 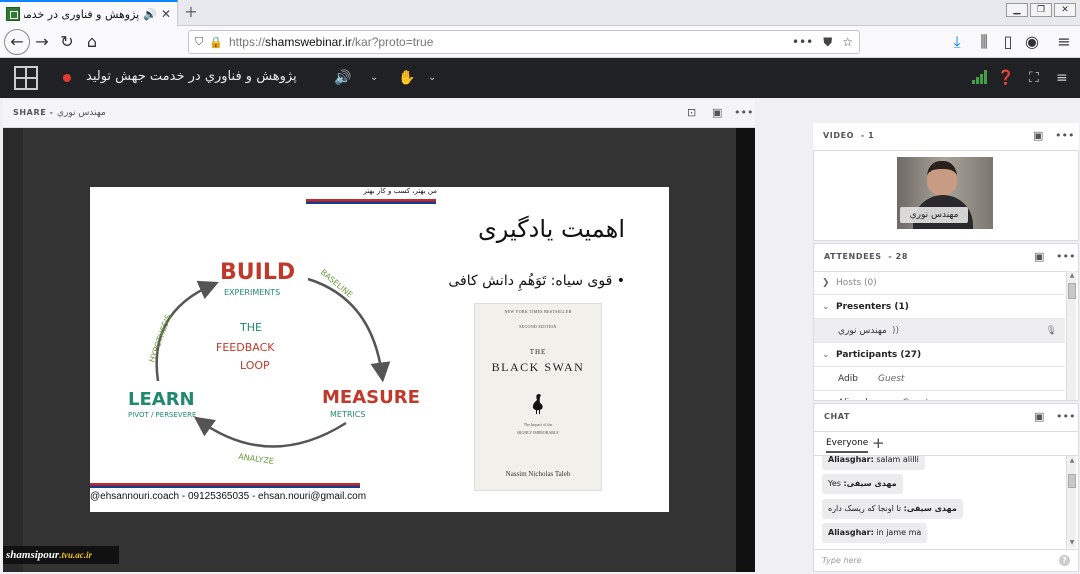 I want to click on browser-tab: پژوهش و فناوری در خدمت جهش تولید 🔊 ✕, so click(x=89, y=13).